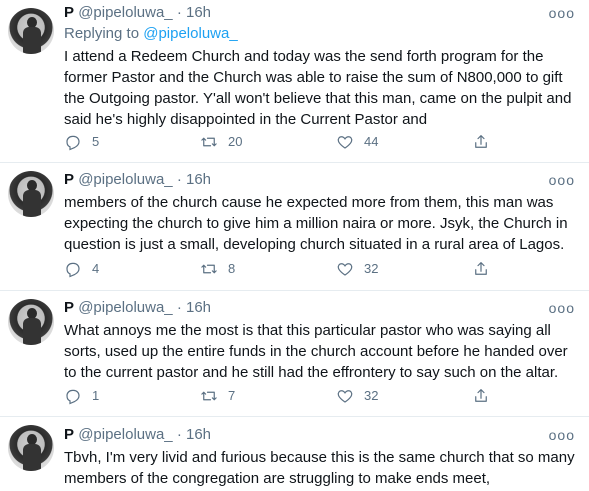  I want to click on retweet-count: 8, so click(232, 268).